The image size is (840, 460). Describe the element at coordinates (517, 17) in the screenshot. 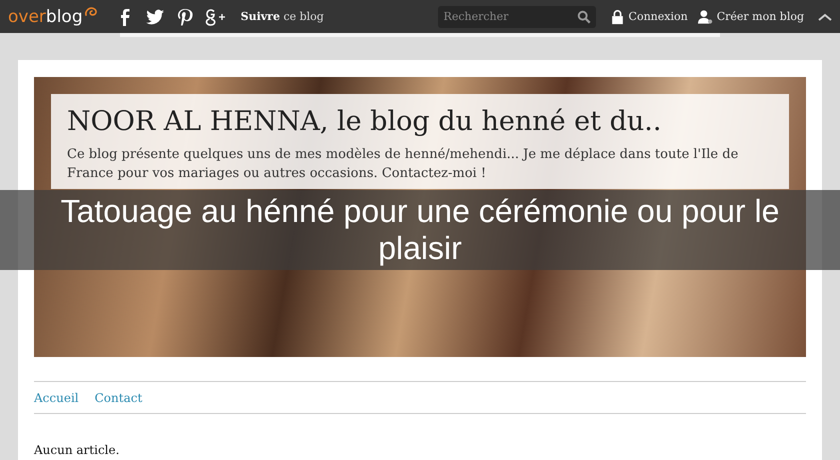

I see `search-field: Rechercher` at that location.